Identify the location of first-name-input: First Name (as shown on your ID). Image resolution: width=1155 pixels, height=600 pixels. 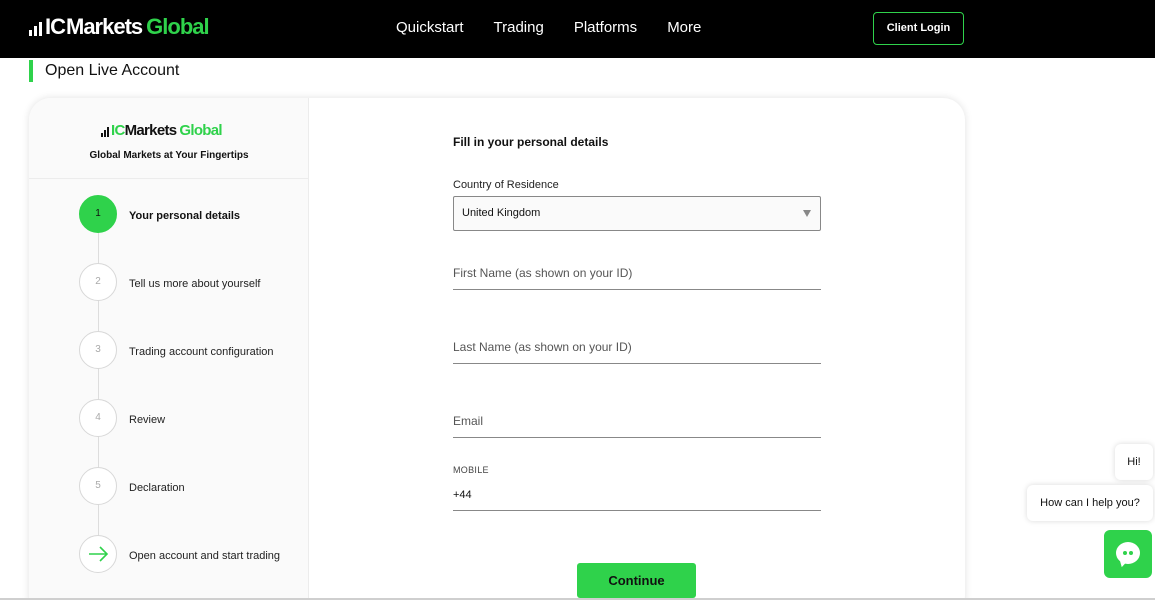
(637, 275).